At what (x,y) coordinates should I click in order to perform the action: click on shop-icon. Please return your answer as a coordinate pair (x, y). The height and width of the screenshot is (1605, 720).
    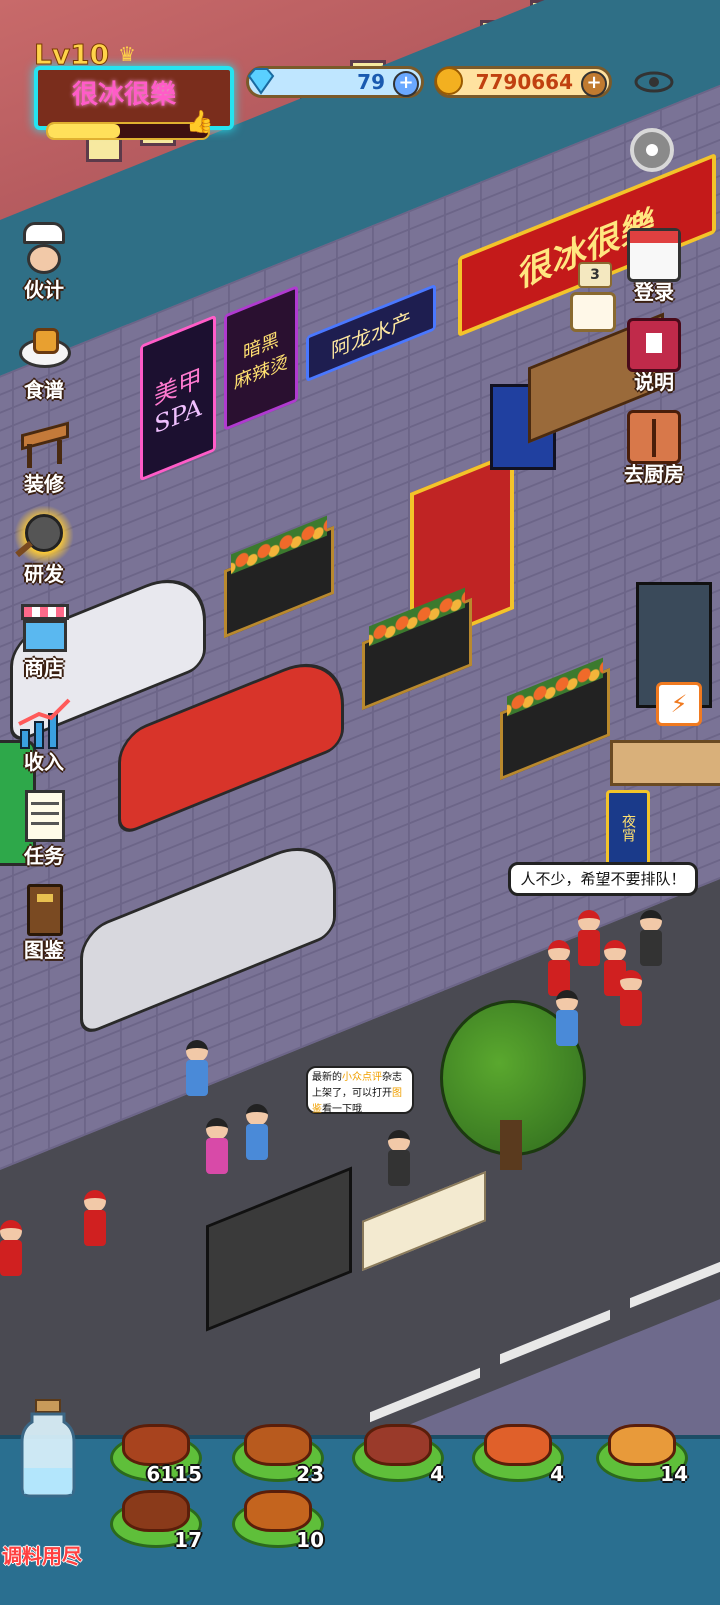
    Looking at the image, I should click on (44, 629).